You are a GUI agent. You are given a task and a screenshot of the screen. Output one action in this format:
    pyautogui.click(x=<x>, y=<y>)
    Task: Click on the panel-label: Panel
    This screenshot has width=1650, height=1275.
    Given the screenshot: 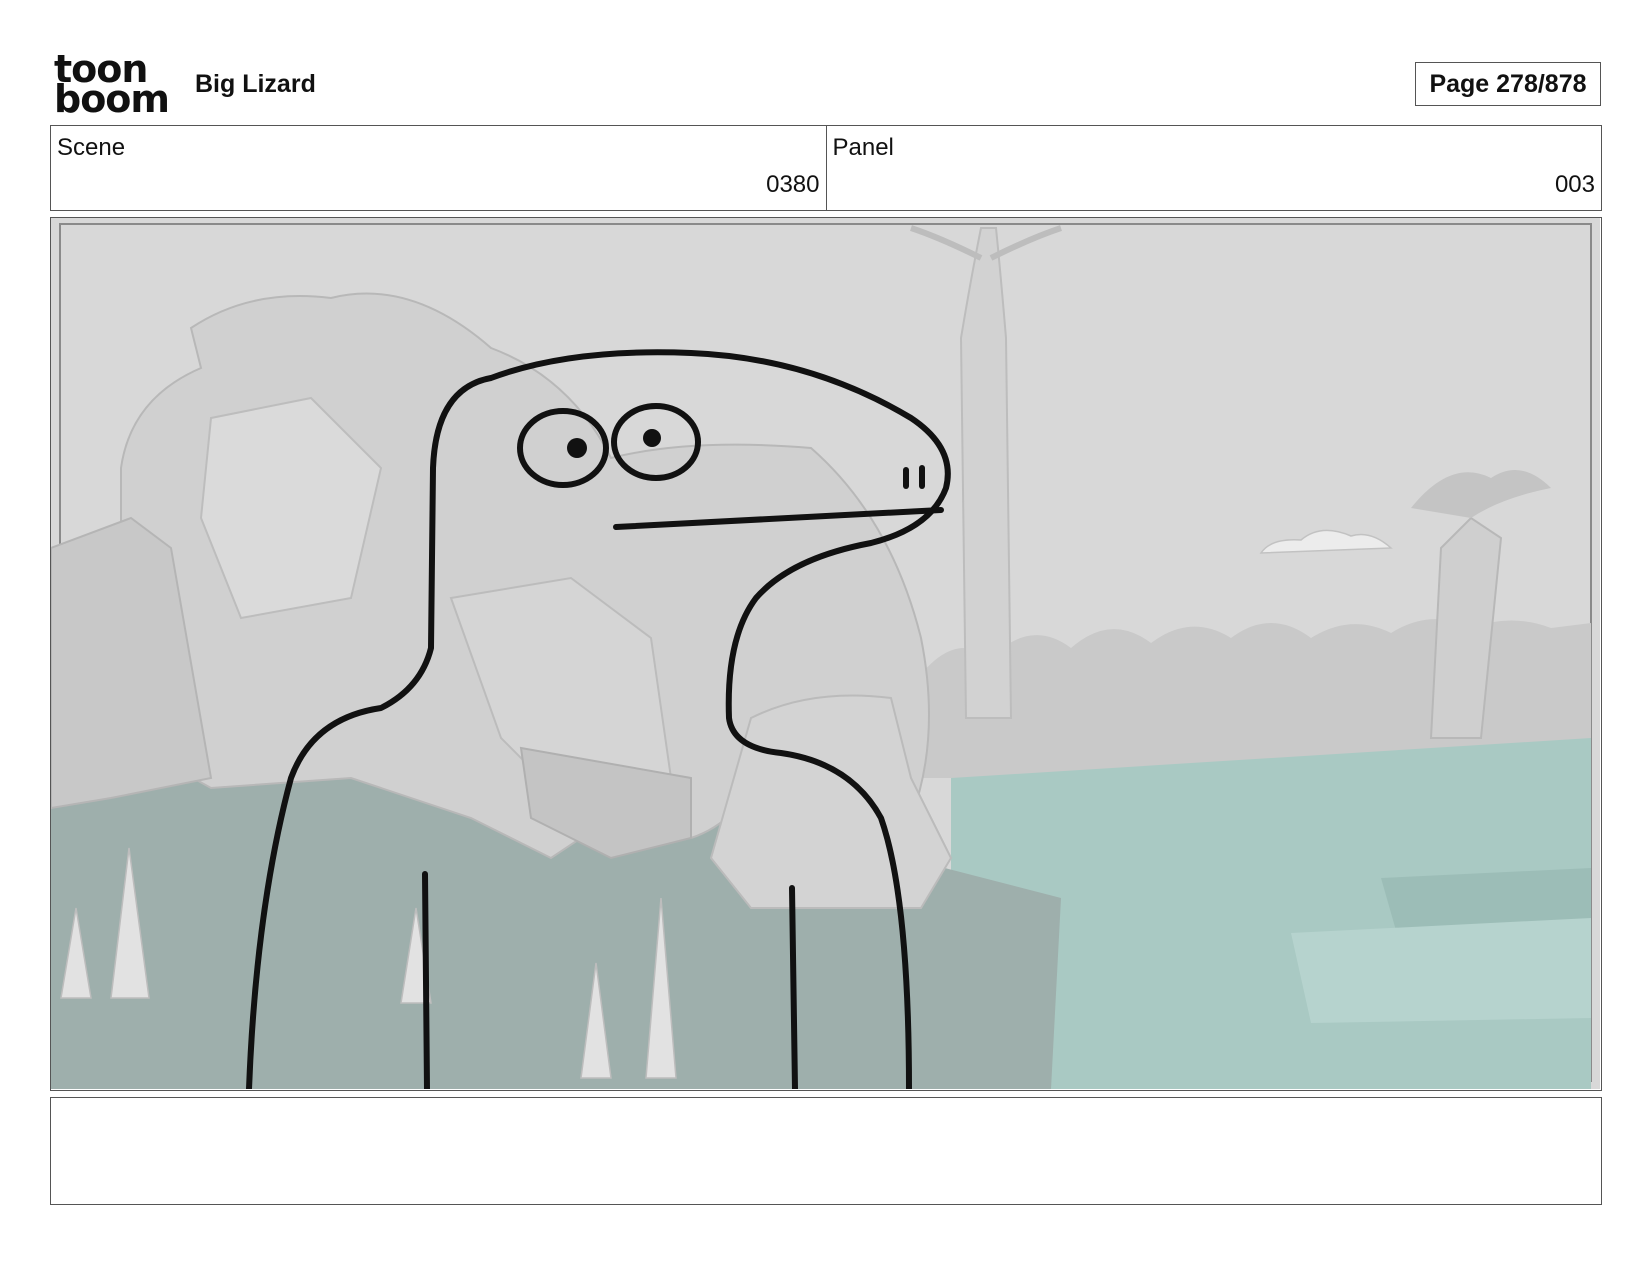 What is the action you would take?
    pyautogui.click(x=863, y=147)
    